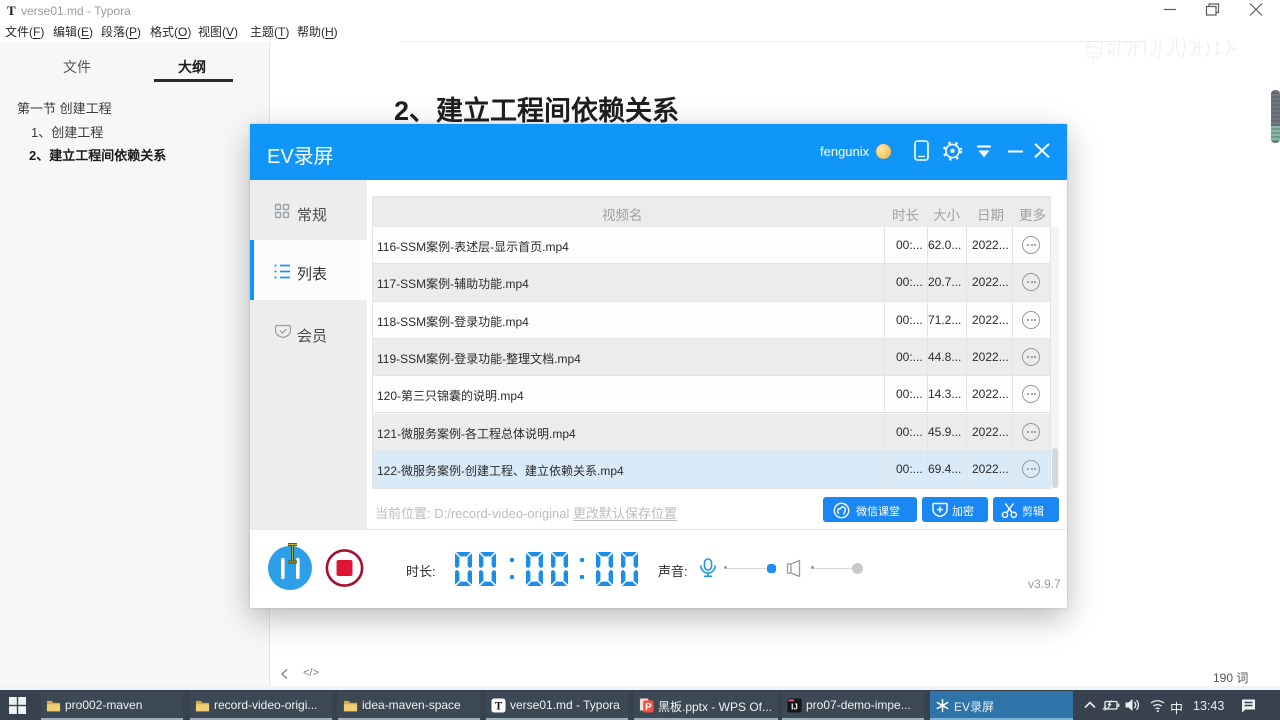 Image resolution: width=1280 pixels, height=720 pixels. What do you see at coordinates (794, 706) in the screenshot?
I see `svg-text: IJ` at bounding box center [794, 706].